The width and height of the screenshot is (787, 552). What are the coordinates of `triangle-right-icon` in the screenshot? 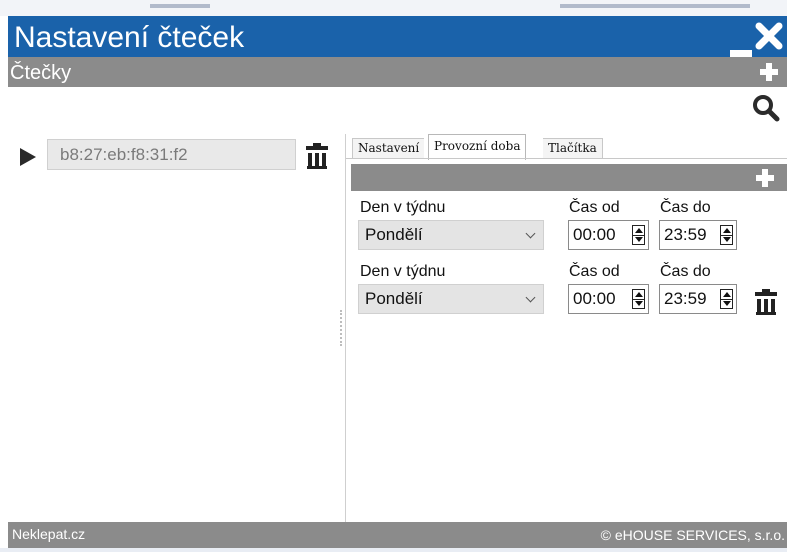 It's located at (28, 157).